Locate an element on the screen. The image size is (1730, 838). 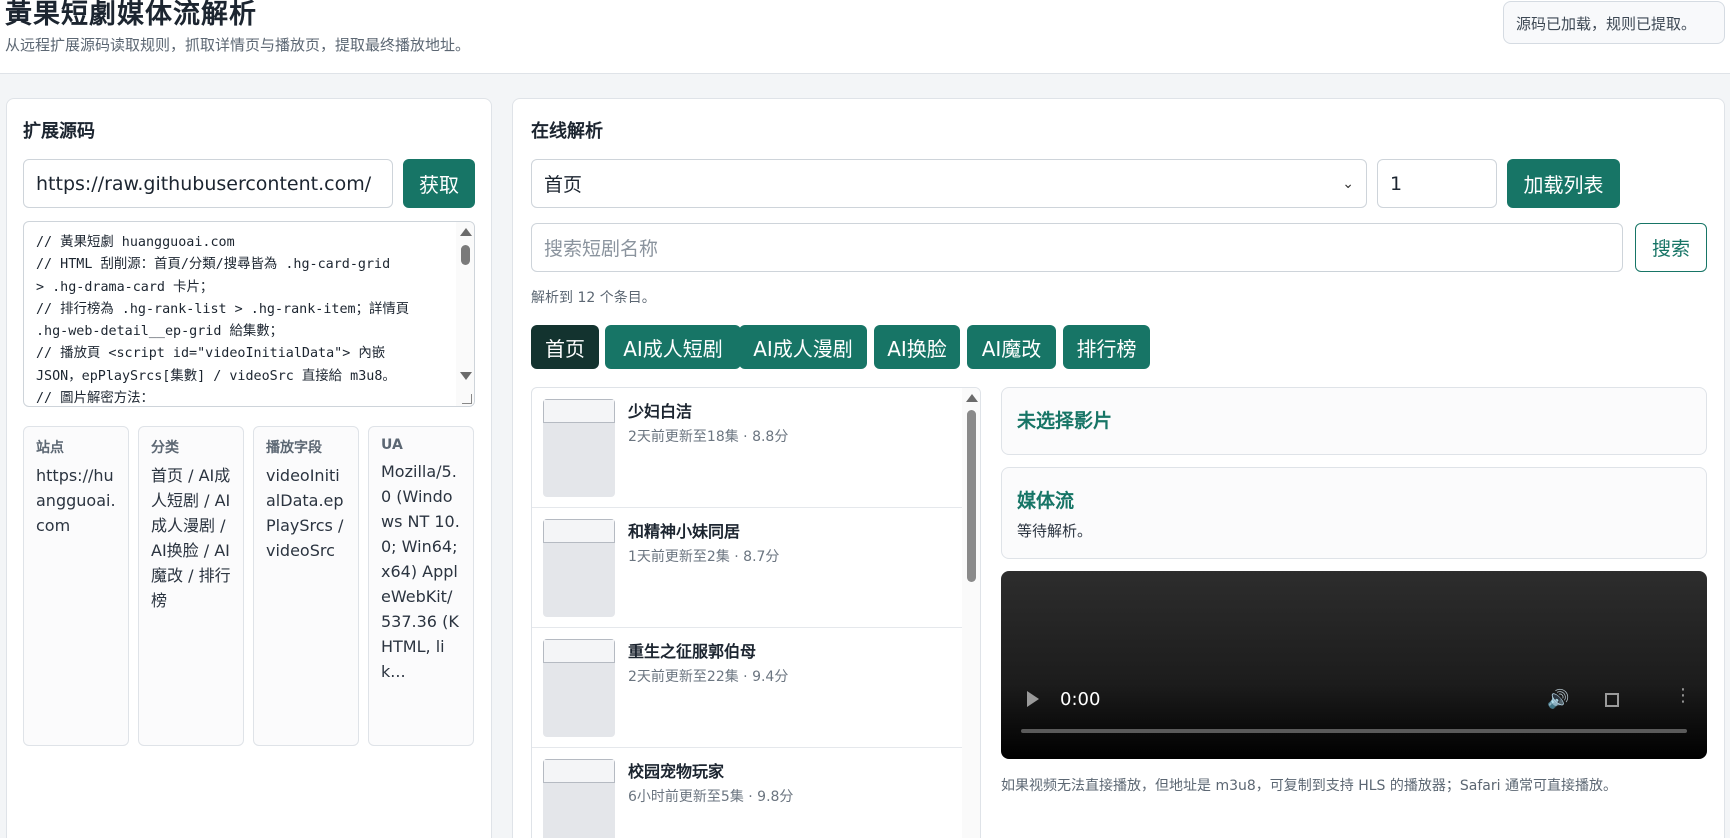
load-list-button: 加载列表 is located at coordinates (1563, 183).